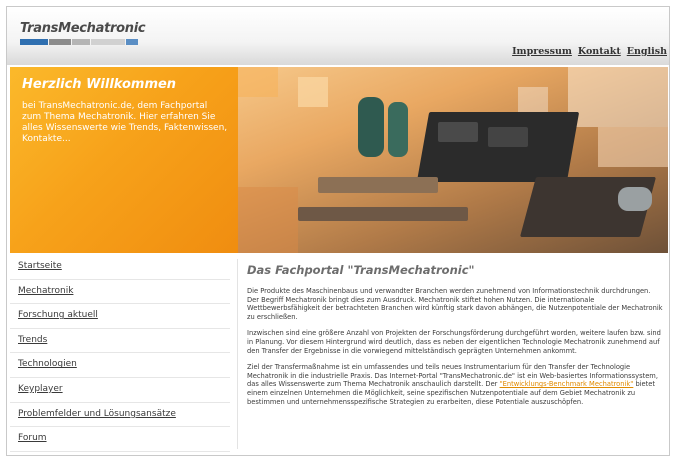 The image size is (674, 461). I want to click on top-links: Impressum Kontakt English, so click(589, 51).